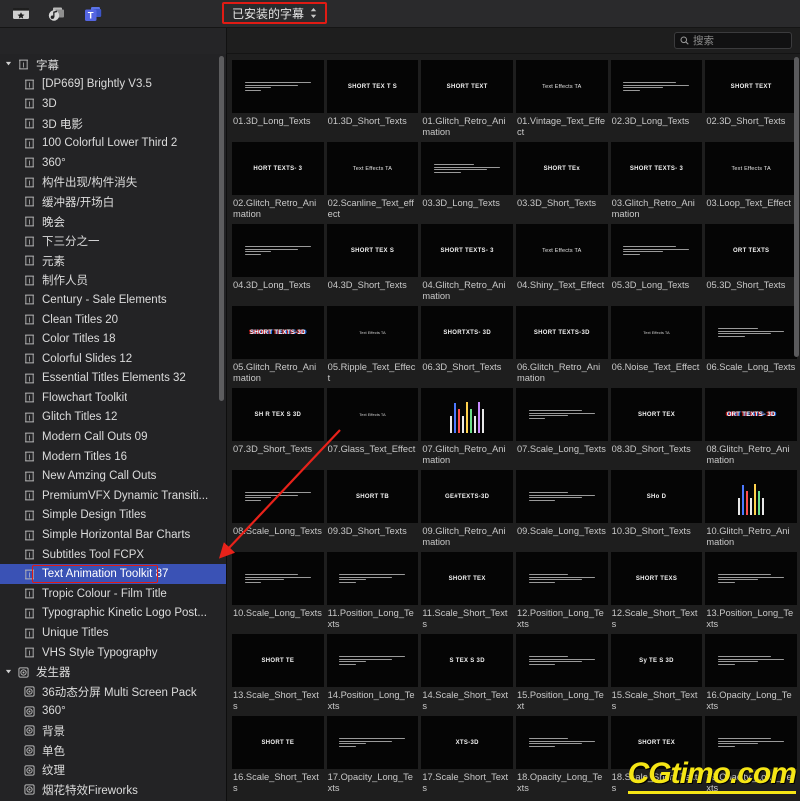 The width and height of the screenshot is (800, 801). What do you see at coordinates (113, 143) in the screenshot?
I see `sidebar-item-child-4: I 100 Colorful Lower Third 2` at bounding box center [113, 143].